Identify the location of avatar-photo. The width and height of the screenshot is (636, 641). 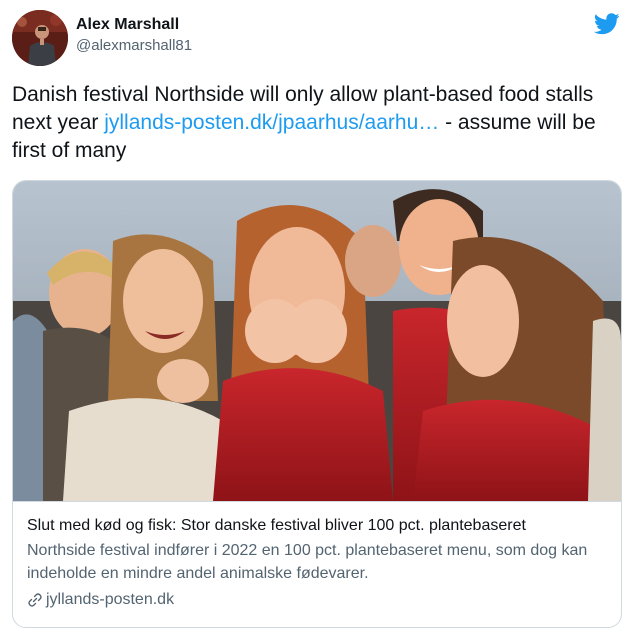
(40, 38).